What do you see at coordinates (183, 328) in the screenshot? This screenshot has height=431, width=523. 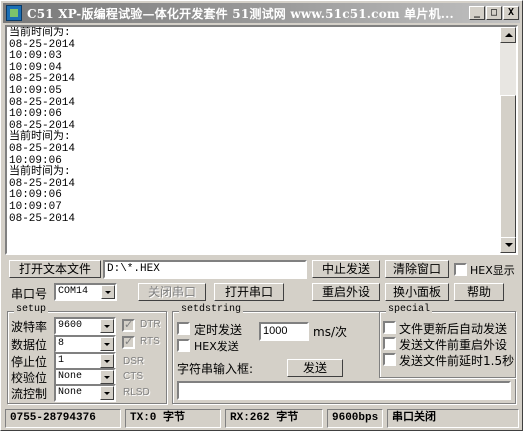 I see `timed-send-checkbox` at bounding box center [183, 328].